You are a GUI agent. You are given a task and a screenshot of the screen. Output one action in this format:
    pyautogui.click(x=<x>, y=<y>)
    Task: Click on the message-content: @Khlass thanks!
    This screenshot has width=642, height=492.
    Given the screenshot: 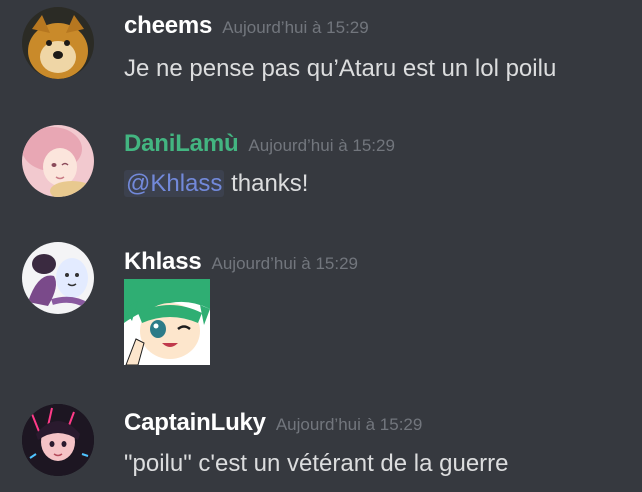 What is the action you would take?
    pyautogui.click(x=216, y=184)
    